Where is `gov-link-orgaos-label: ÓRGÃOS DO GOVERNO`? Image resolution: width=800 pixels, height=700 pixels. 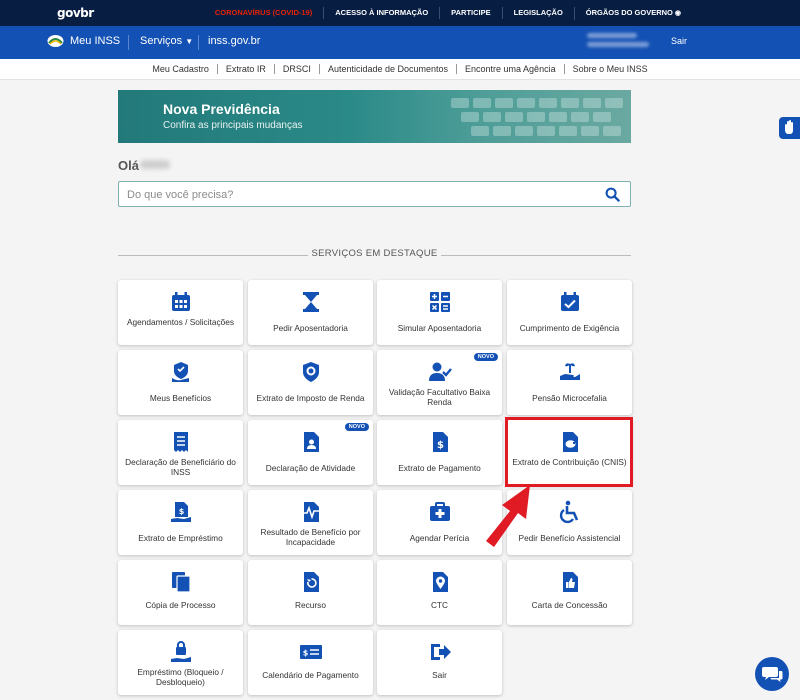
gov-link-orgaos-label: ÓRGÃOS DO GOVERNO is located at coordinates (629, 12).